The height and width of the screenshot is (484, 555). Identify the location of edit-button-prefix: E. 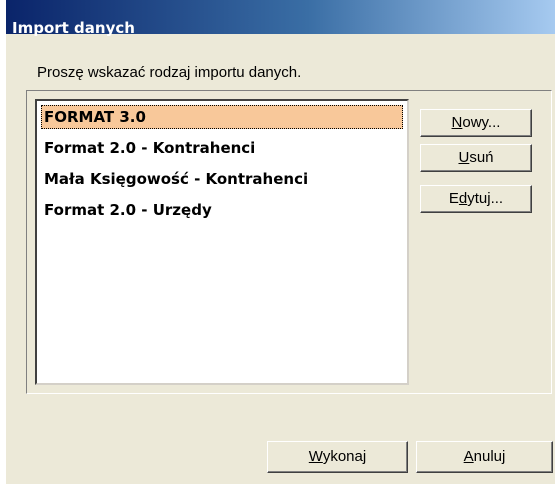
(453, 198).